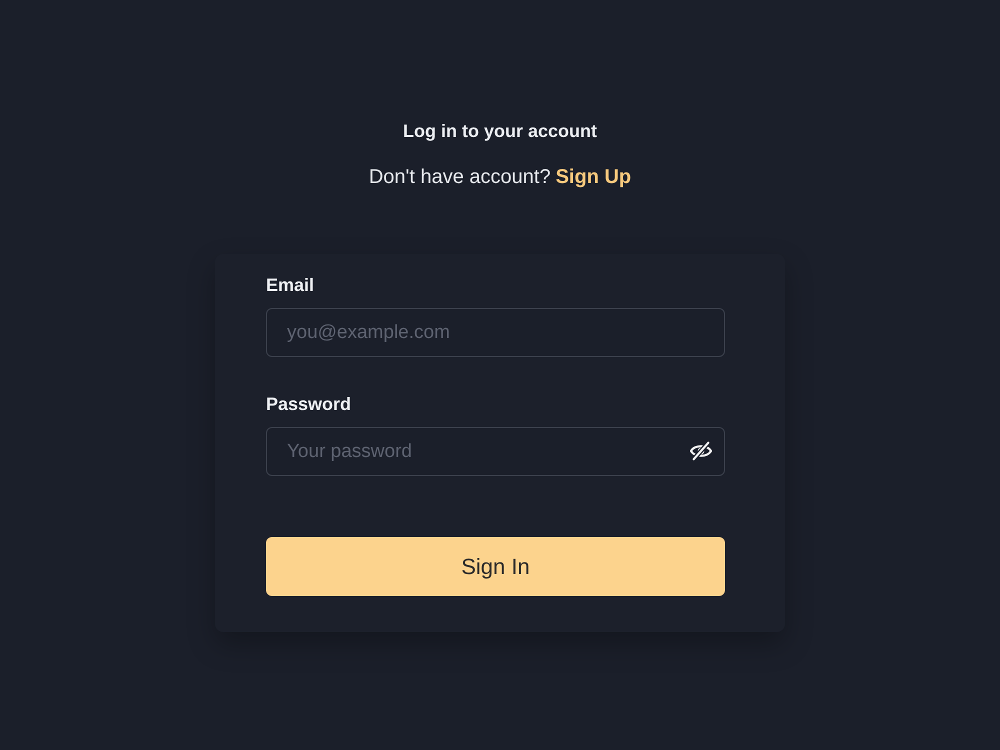 This screenshot has width=1000, height=750. What do you see at coordinates (701, 451) in the screenshot?
I see `eye-slash-icon` at bounding box center [701, 451].